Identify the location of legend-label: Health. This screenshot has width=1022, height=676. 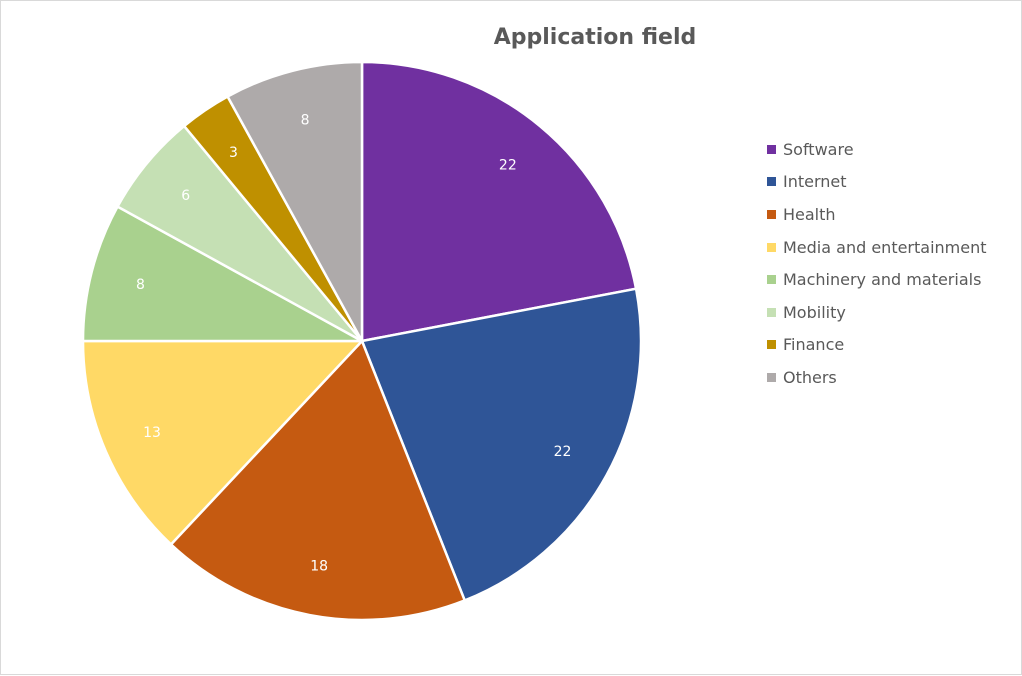
(809, 214).